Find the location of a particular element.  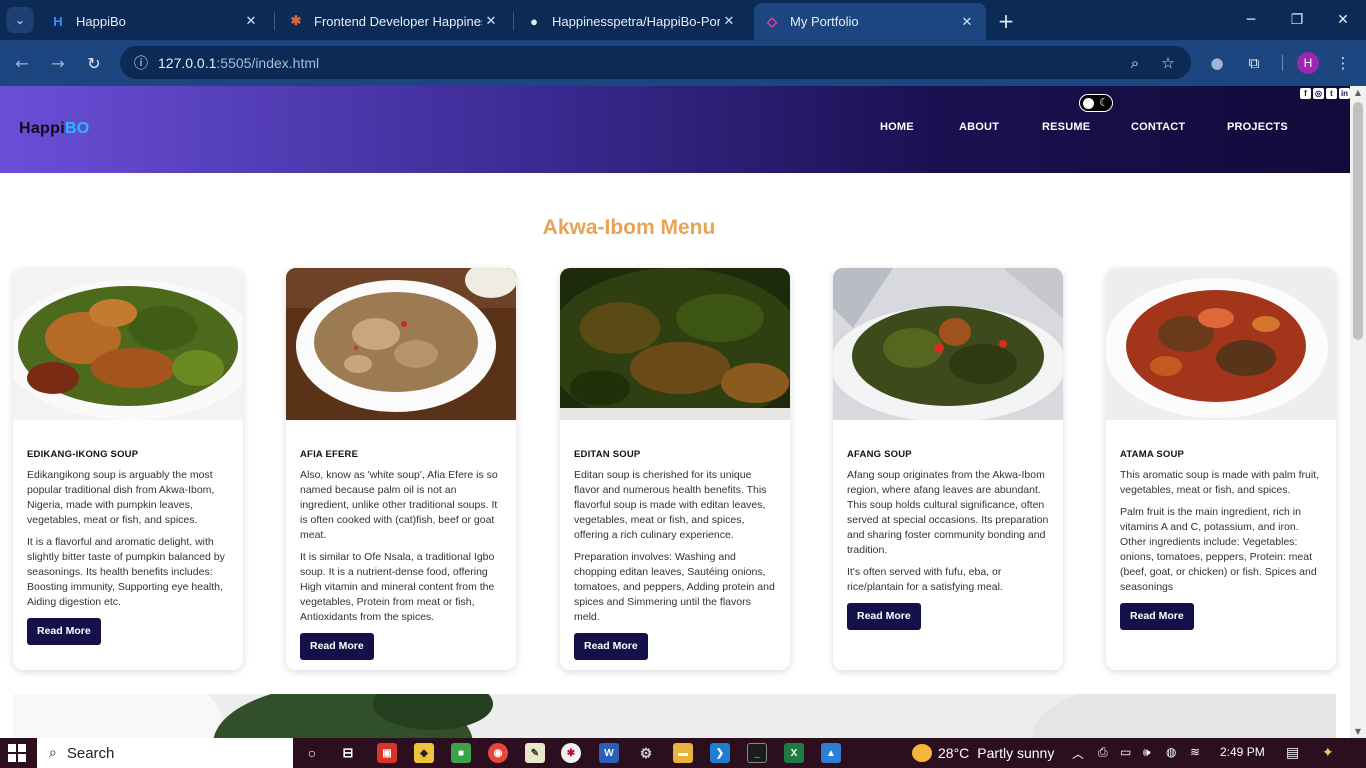

reload-icon: ↻ is located at coordinates (94, 63).